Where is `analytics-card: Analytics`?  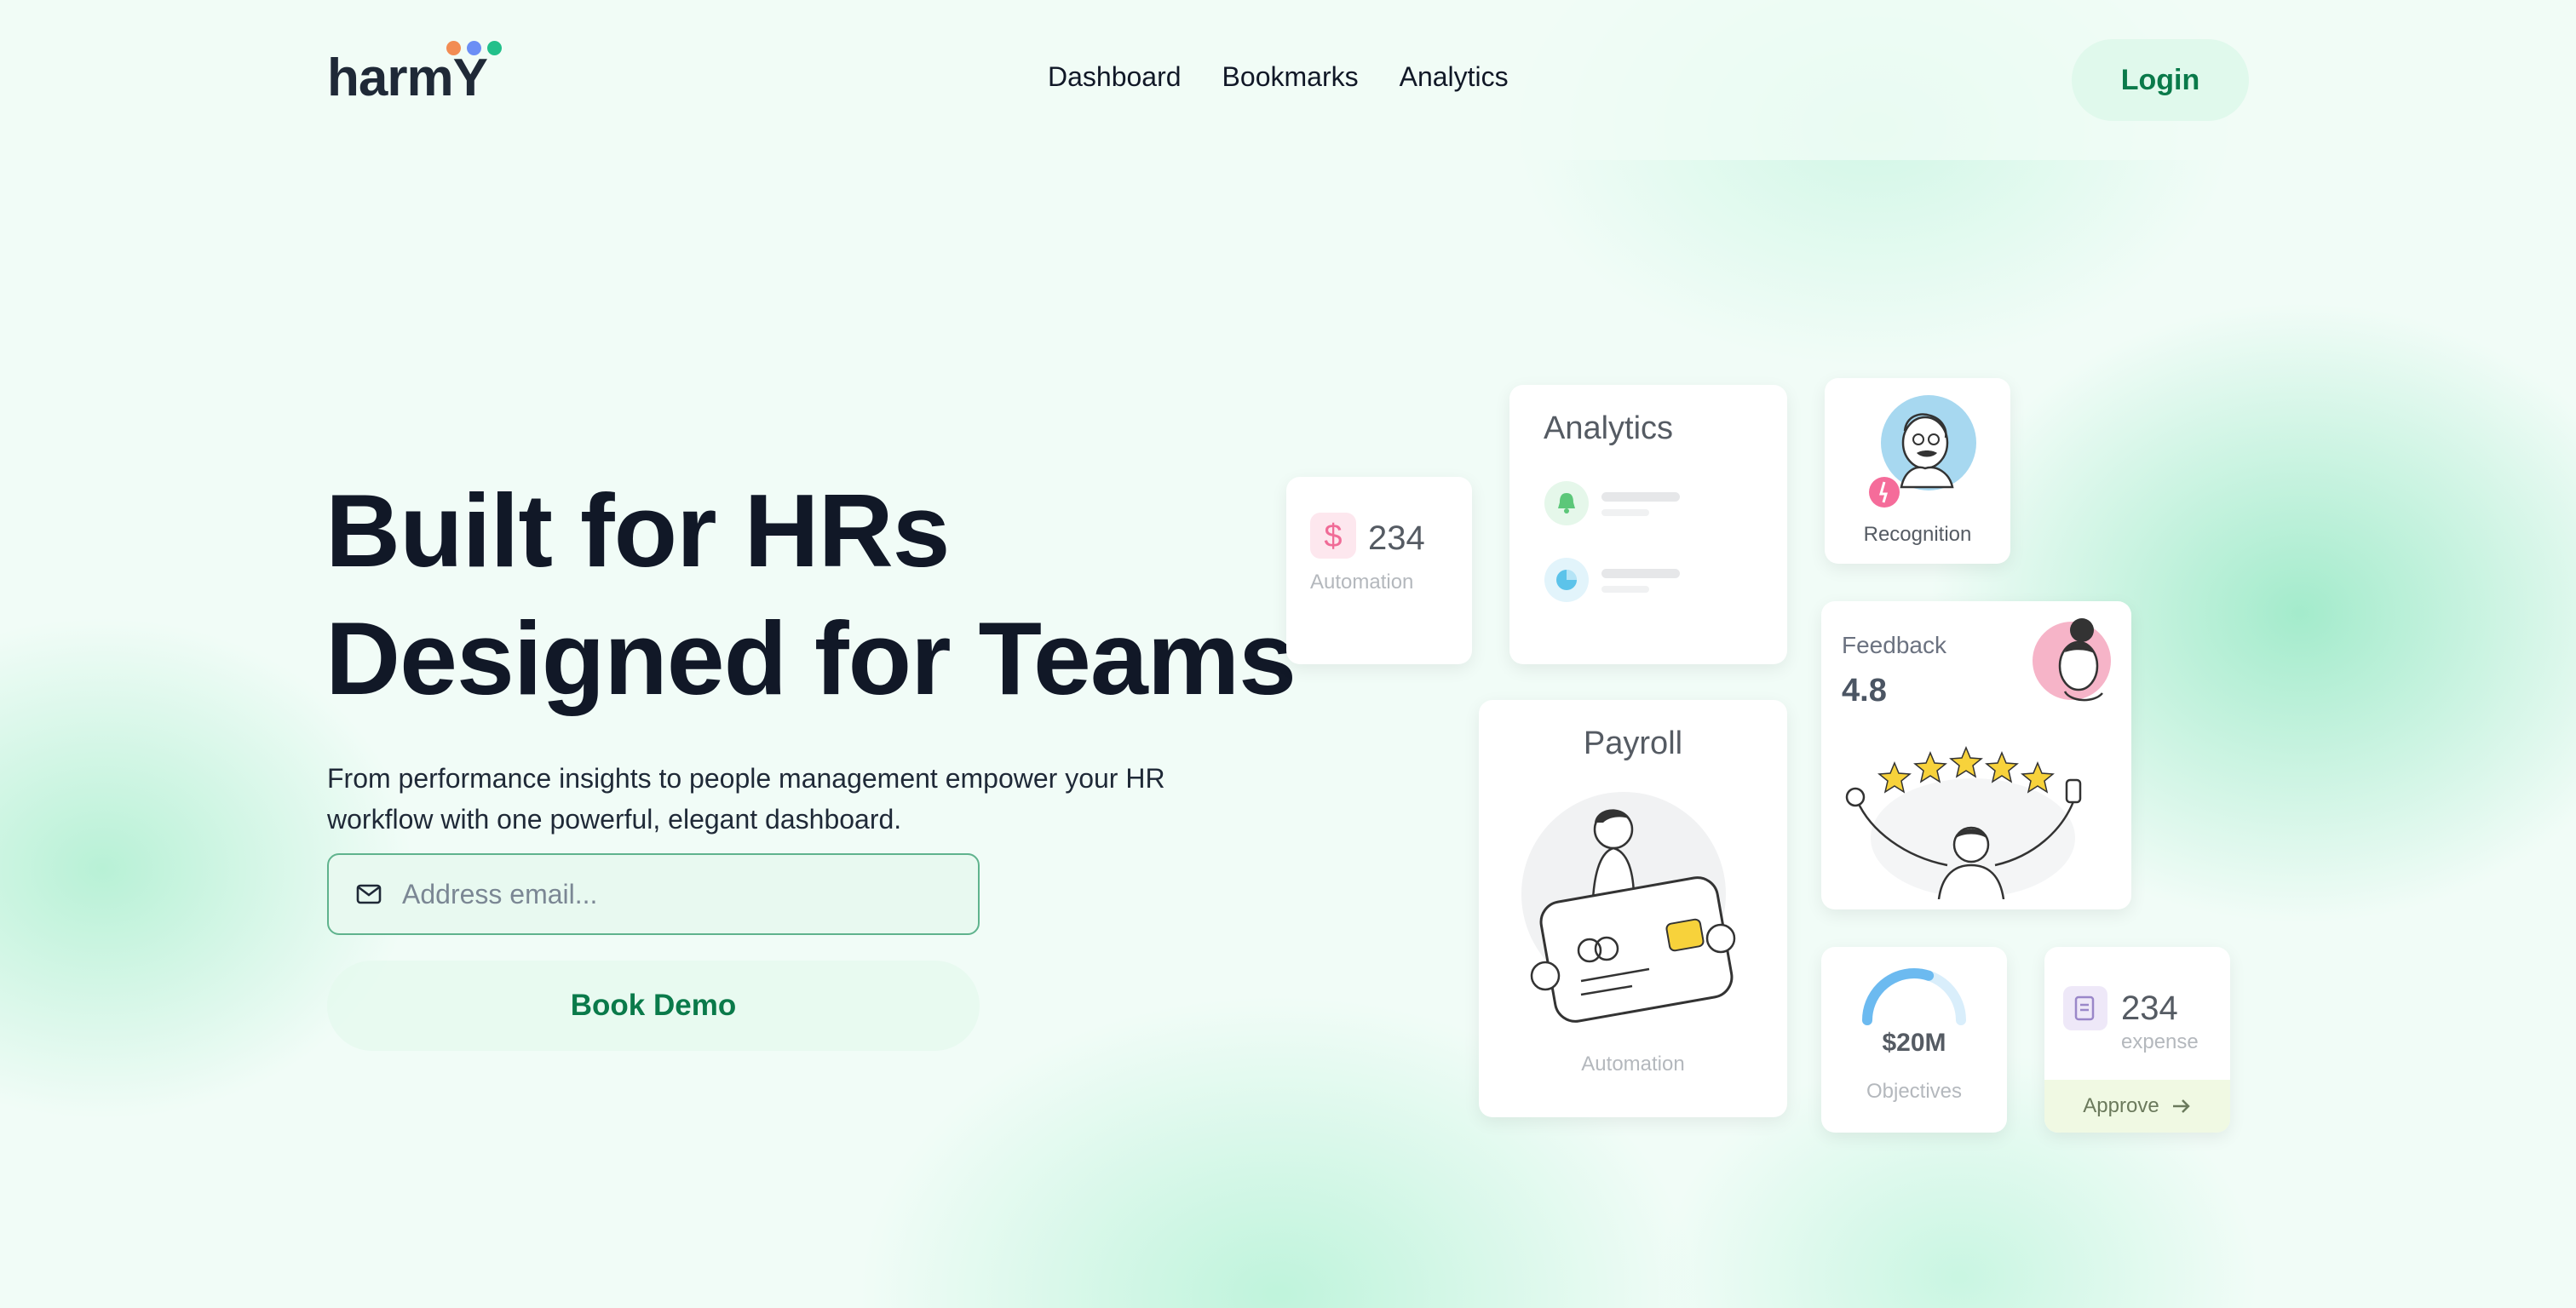
analytics-card: Analytics is located at coordinates (1648, 524).